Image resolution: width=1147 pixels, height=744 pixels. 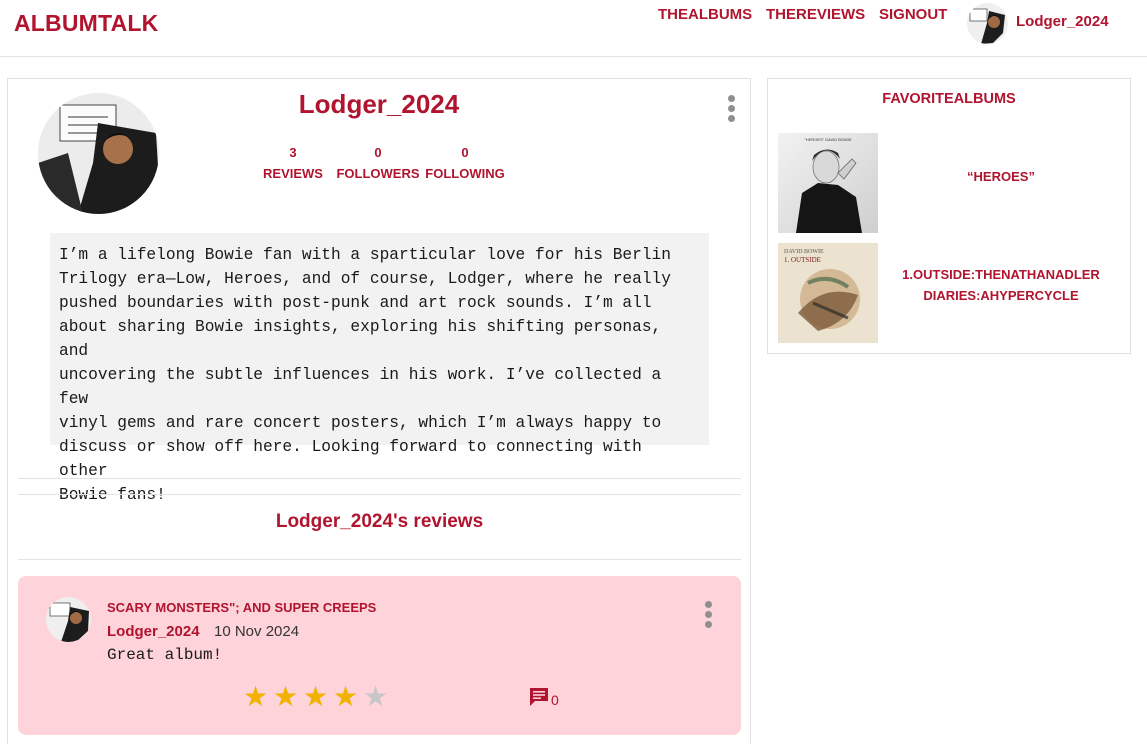 What do you see at coordinates (379, 521) in the screenshot?
I see `reviews-heading: Lodger_2024's reviews` at bounding box center [379, 521].